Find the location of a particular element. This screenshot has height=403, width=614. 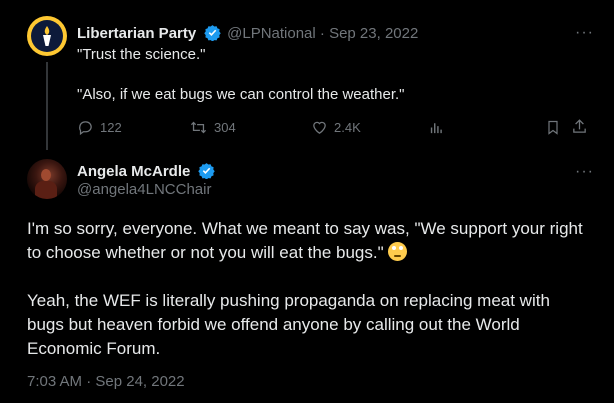

quoted-handle-date: @LPNational · Sep 23, 2022 is located at coordinates (322, 33).